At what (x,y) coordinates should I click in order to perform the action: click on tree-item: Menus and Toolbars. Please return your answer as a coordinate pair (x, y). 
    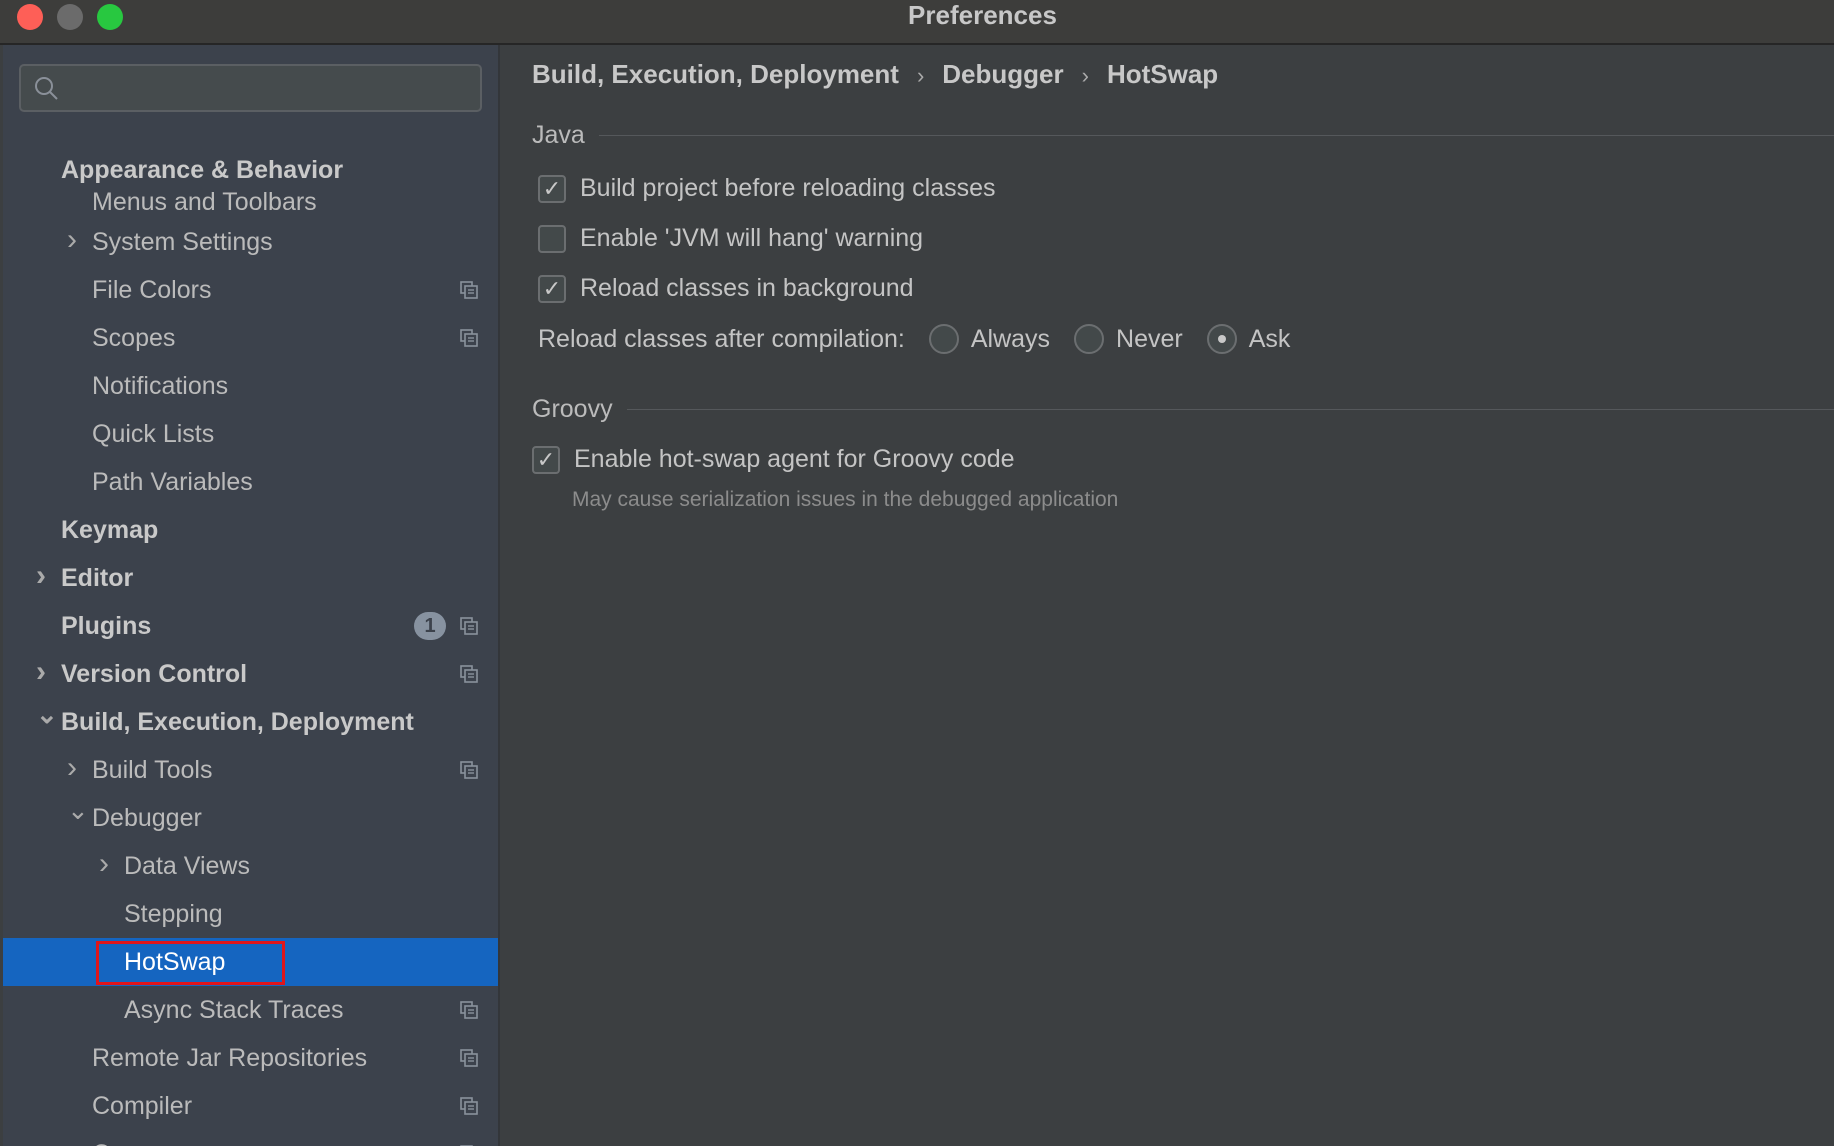
    Looking at the image, I should click on (250, 203).